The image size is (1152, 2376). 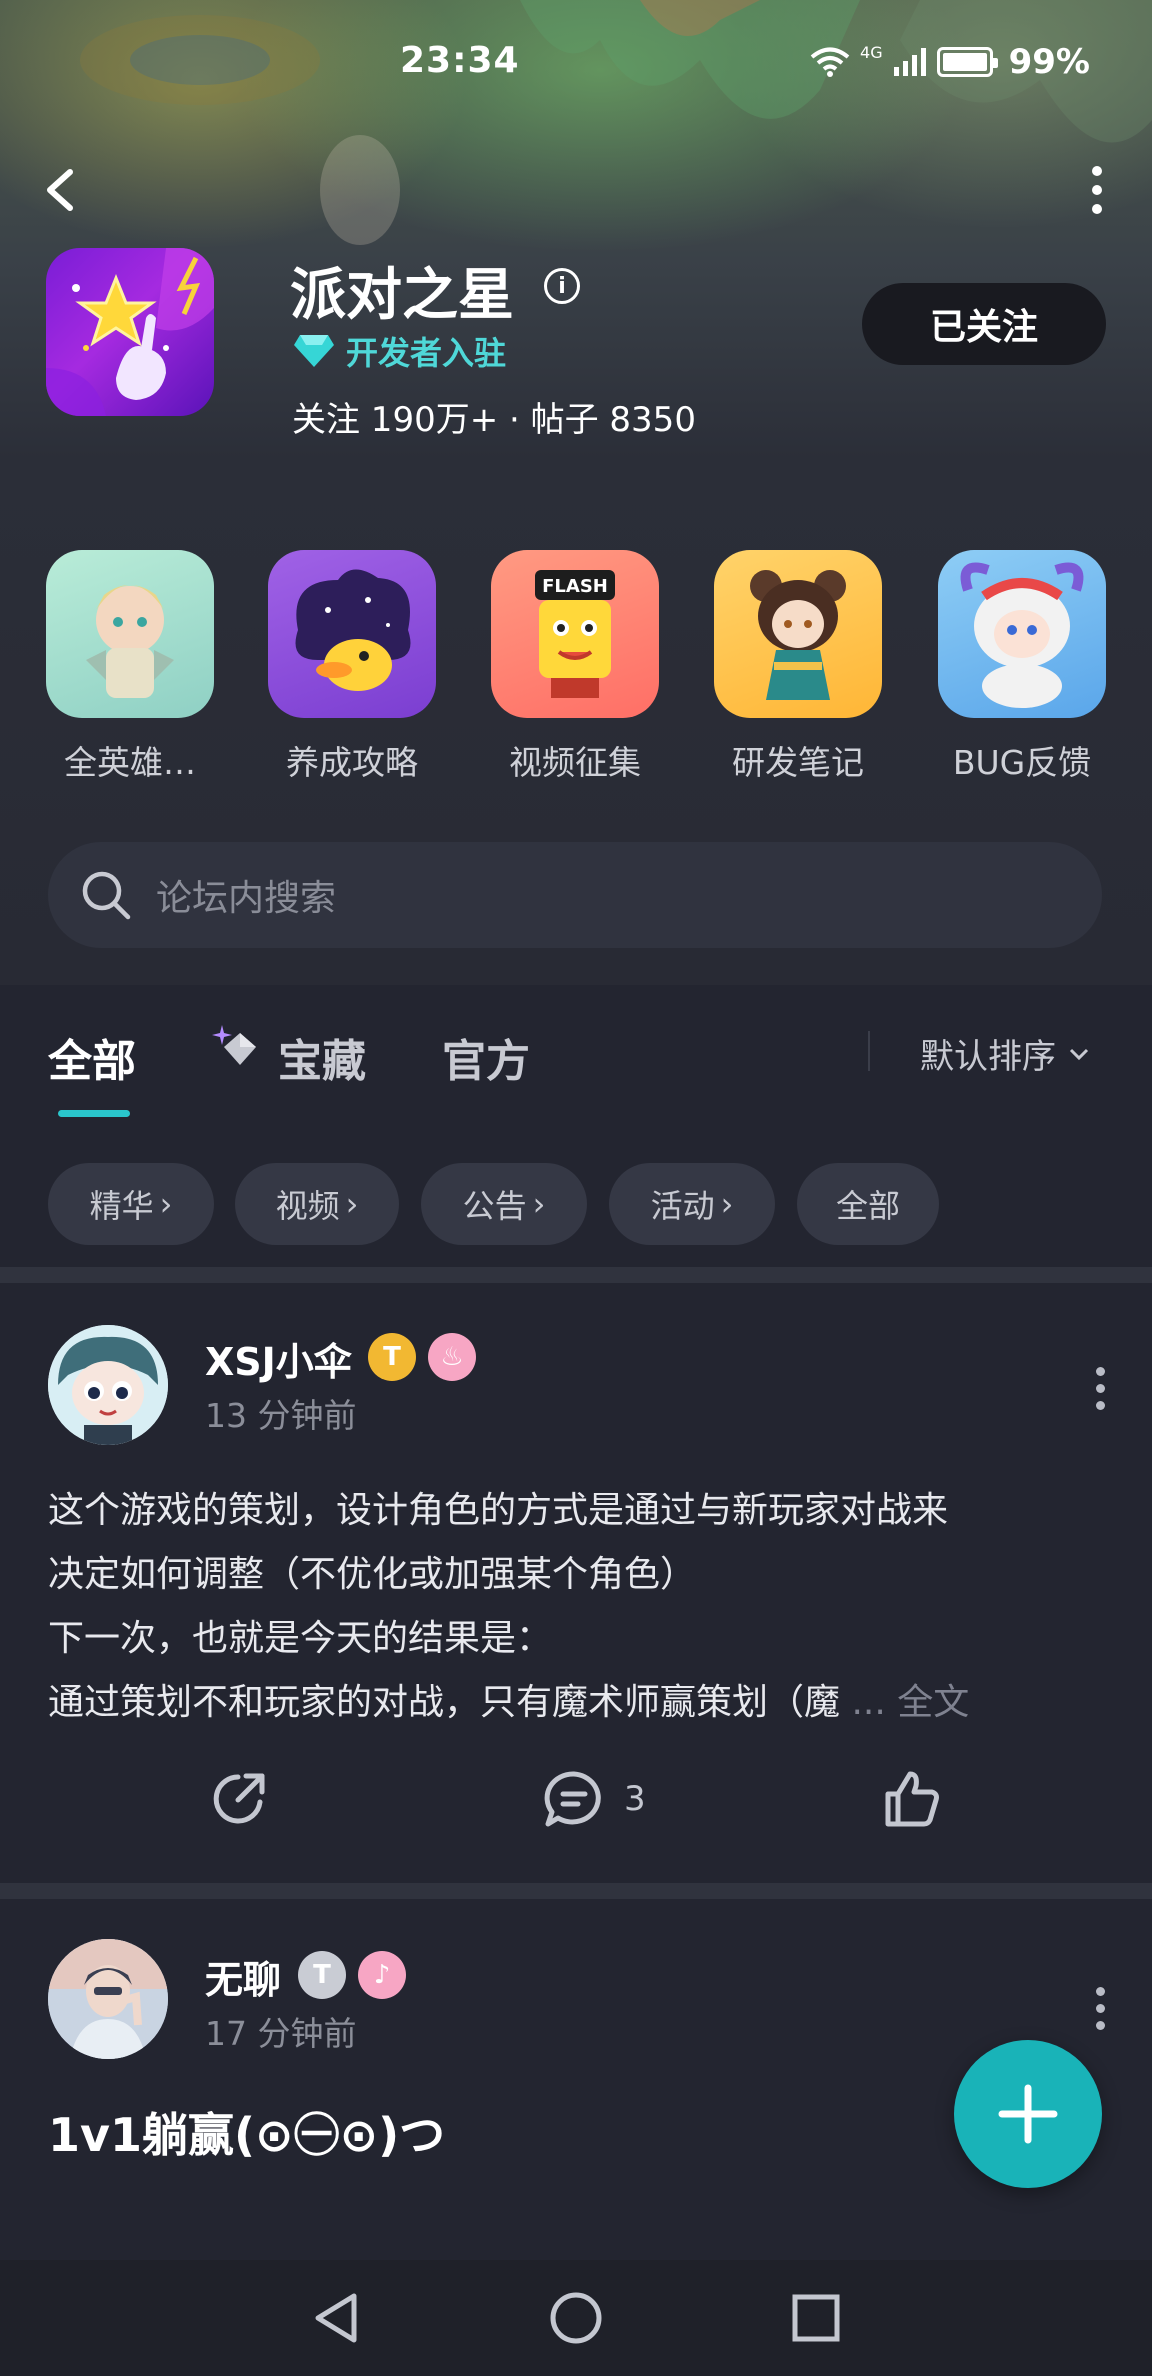 I want to click on bear-girl-character-icon, so click(x=798, y=634).